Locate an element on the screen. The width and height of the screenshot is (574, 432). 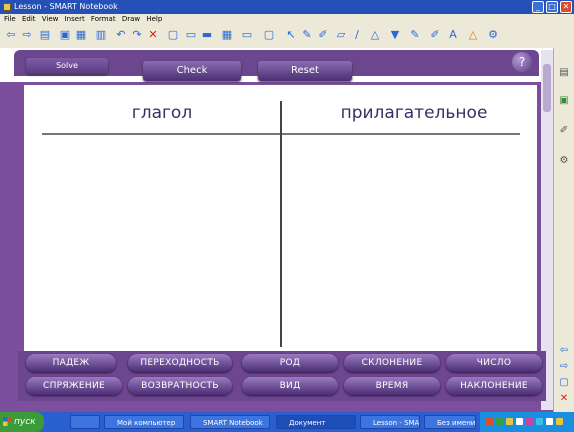
start-button: пуск is located at coordinates (22, 422).